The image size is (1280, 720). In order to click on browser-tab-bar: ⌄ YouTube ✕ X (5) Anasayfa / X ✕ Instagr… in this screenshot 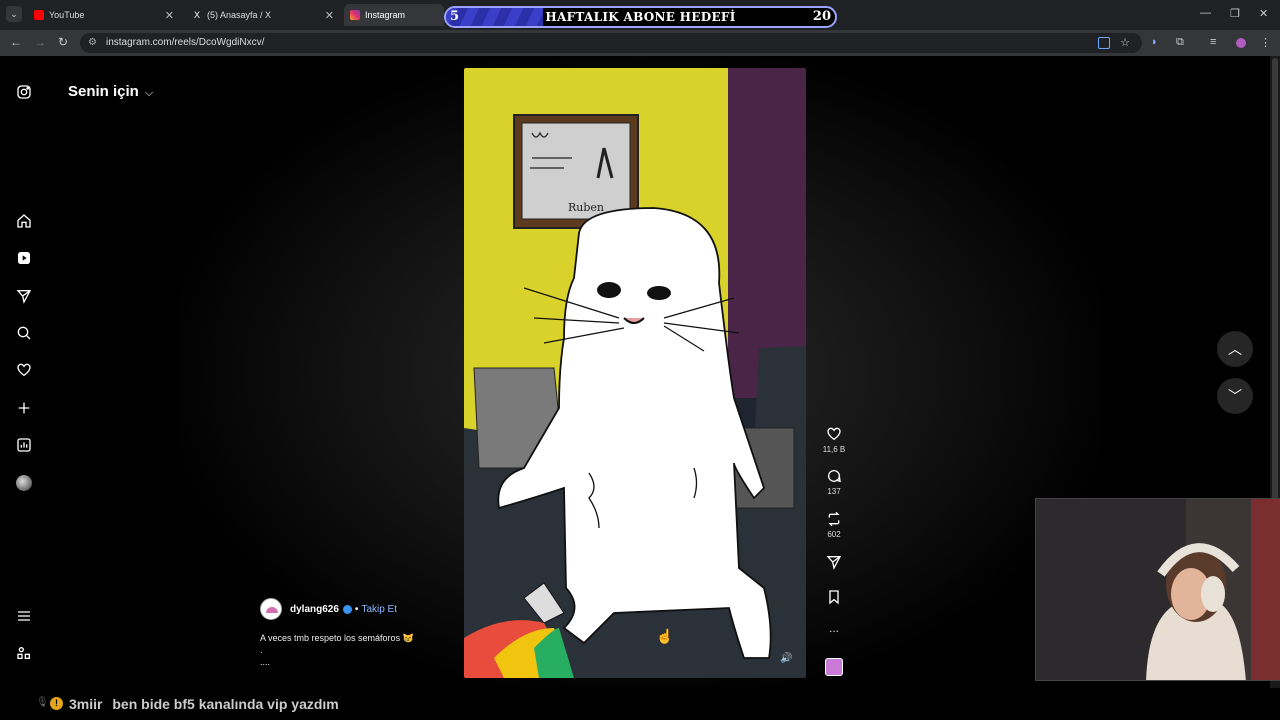, I will do `click(640, 15)`.